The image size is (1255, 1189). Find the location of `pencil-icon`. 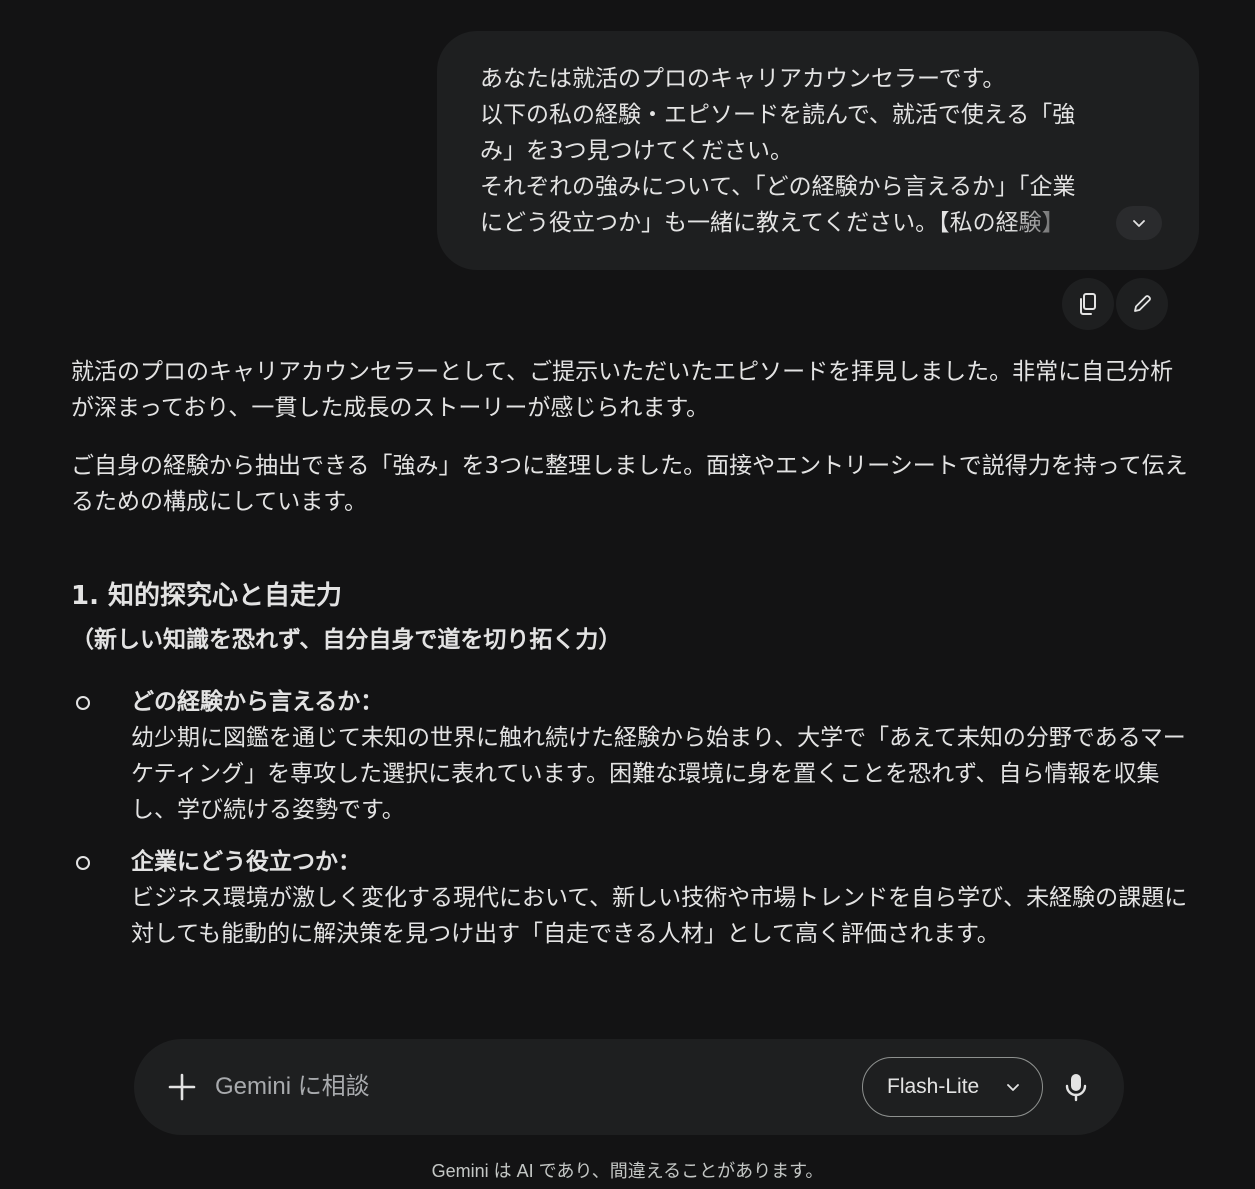

pencil-icon is located at coordinates (1142, 303).